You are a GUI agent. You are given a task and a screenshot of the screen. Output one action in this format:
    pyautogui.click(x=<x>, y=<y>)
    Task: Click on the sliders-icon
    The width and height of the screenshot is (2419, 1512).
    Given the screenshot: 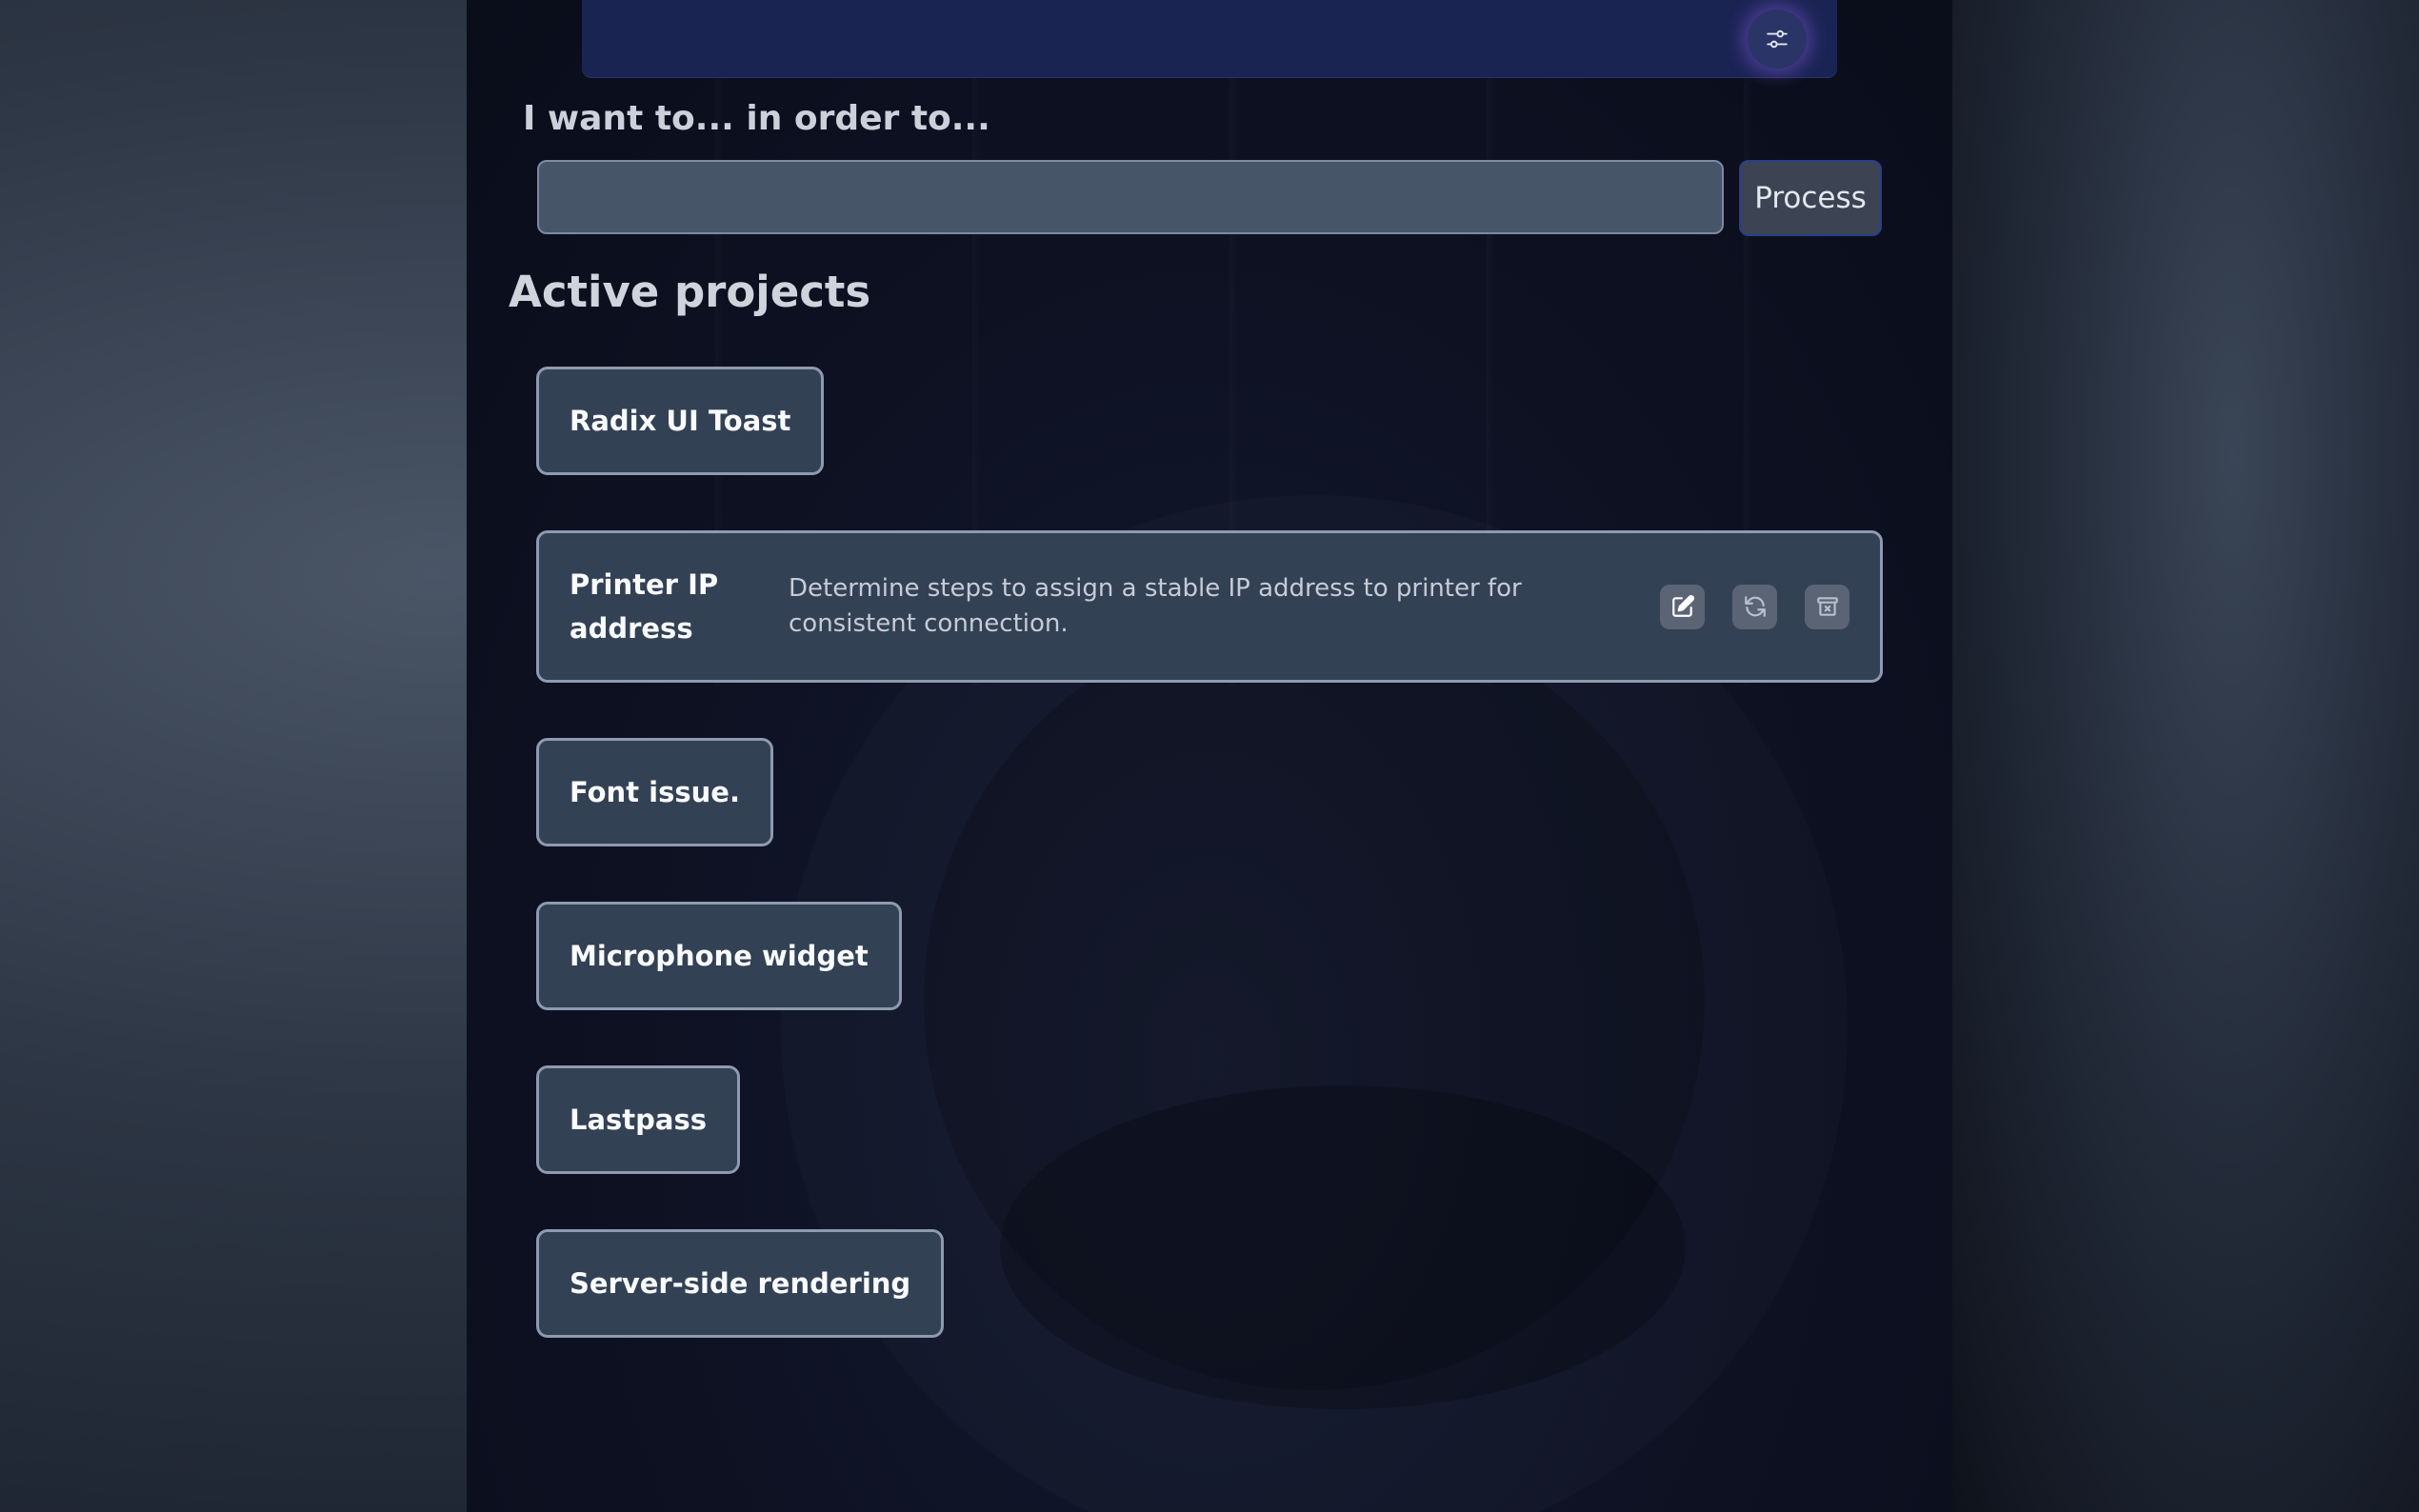 What is the action you would take?
    pyautogui.click(x=1777, y=39)
    